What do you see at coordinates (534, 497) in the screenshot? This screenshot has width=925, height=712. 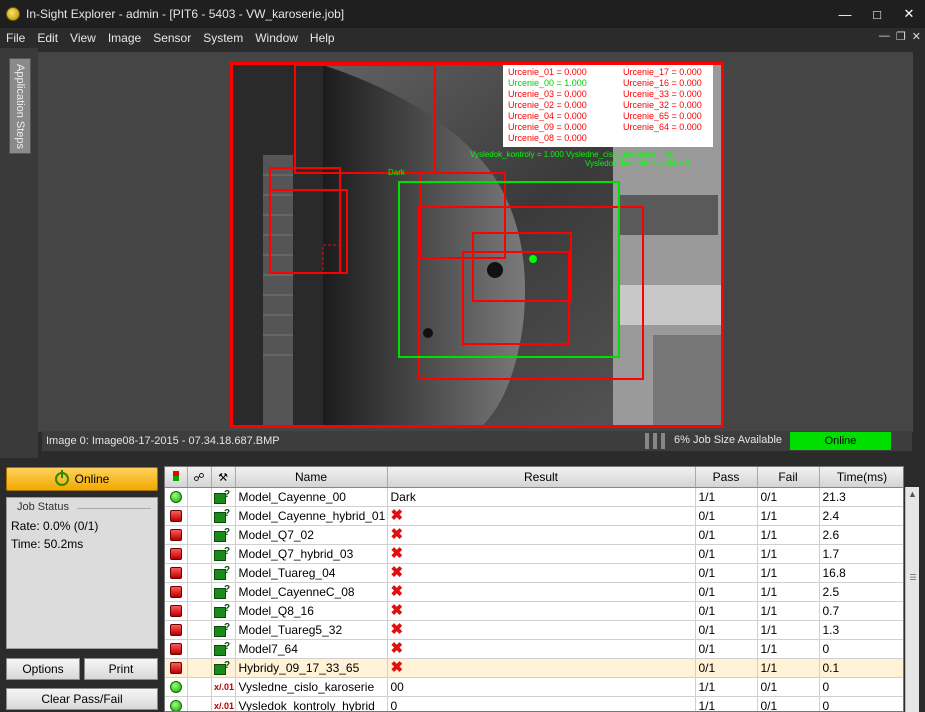 I see `table-row: ? Model_Cayenne_00 Dark 1/1 0/1 21.3` at bounding box center [534, 497].